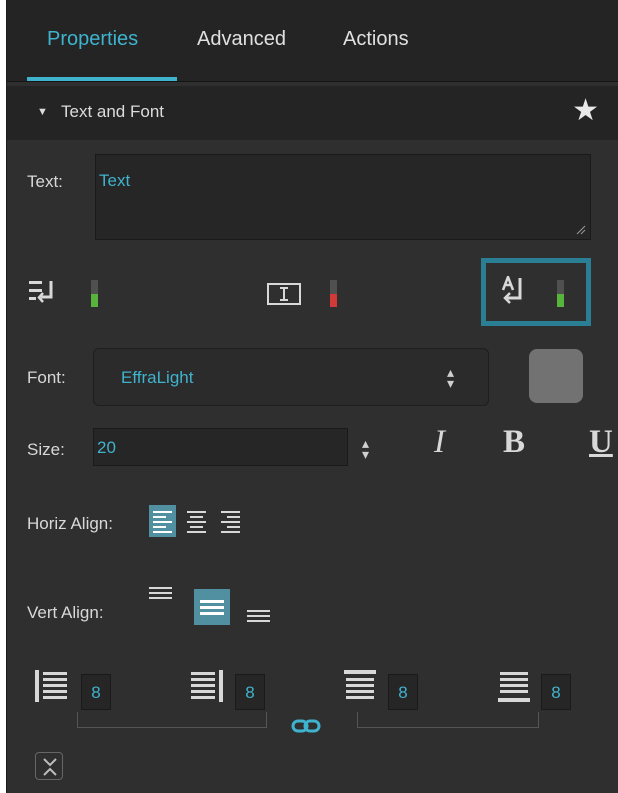  What do you see at coordinates (43, 292) in the screenshot?
I see `word-wrap-icon` at bounding box center [43, 292].